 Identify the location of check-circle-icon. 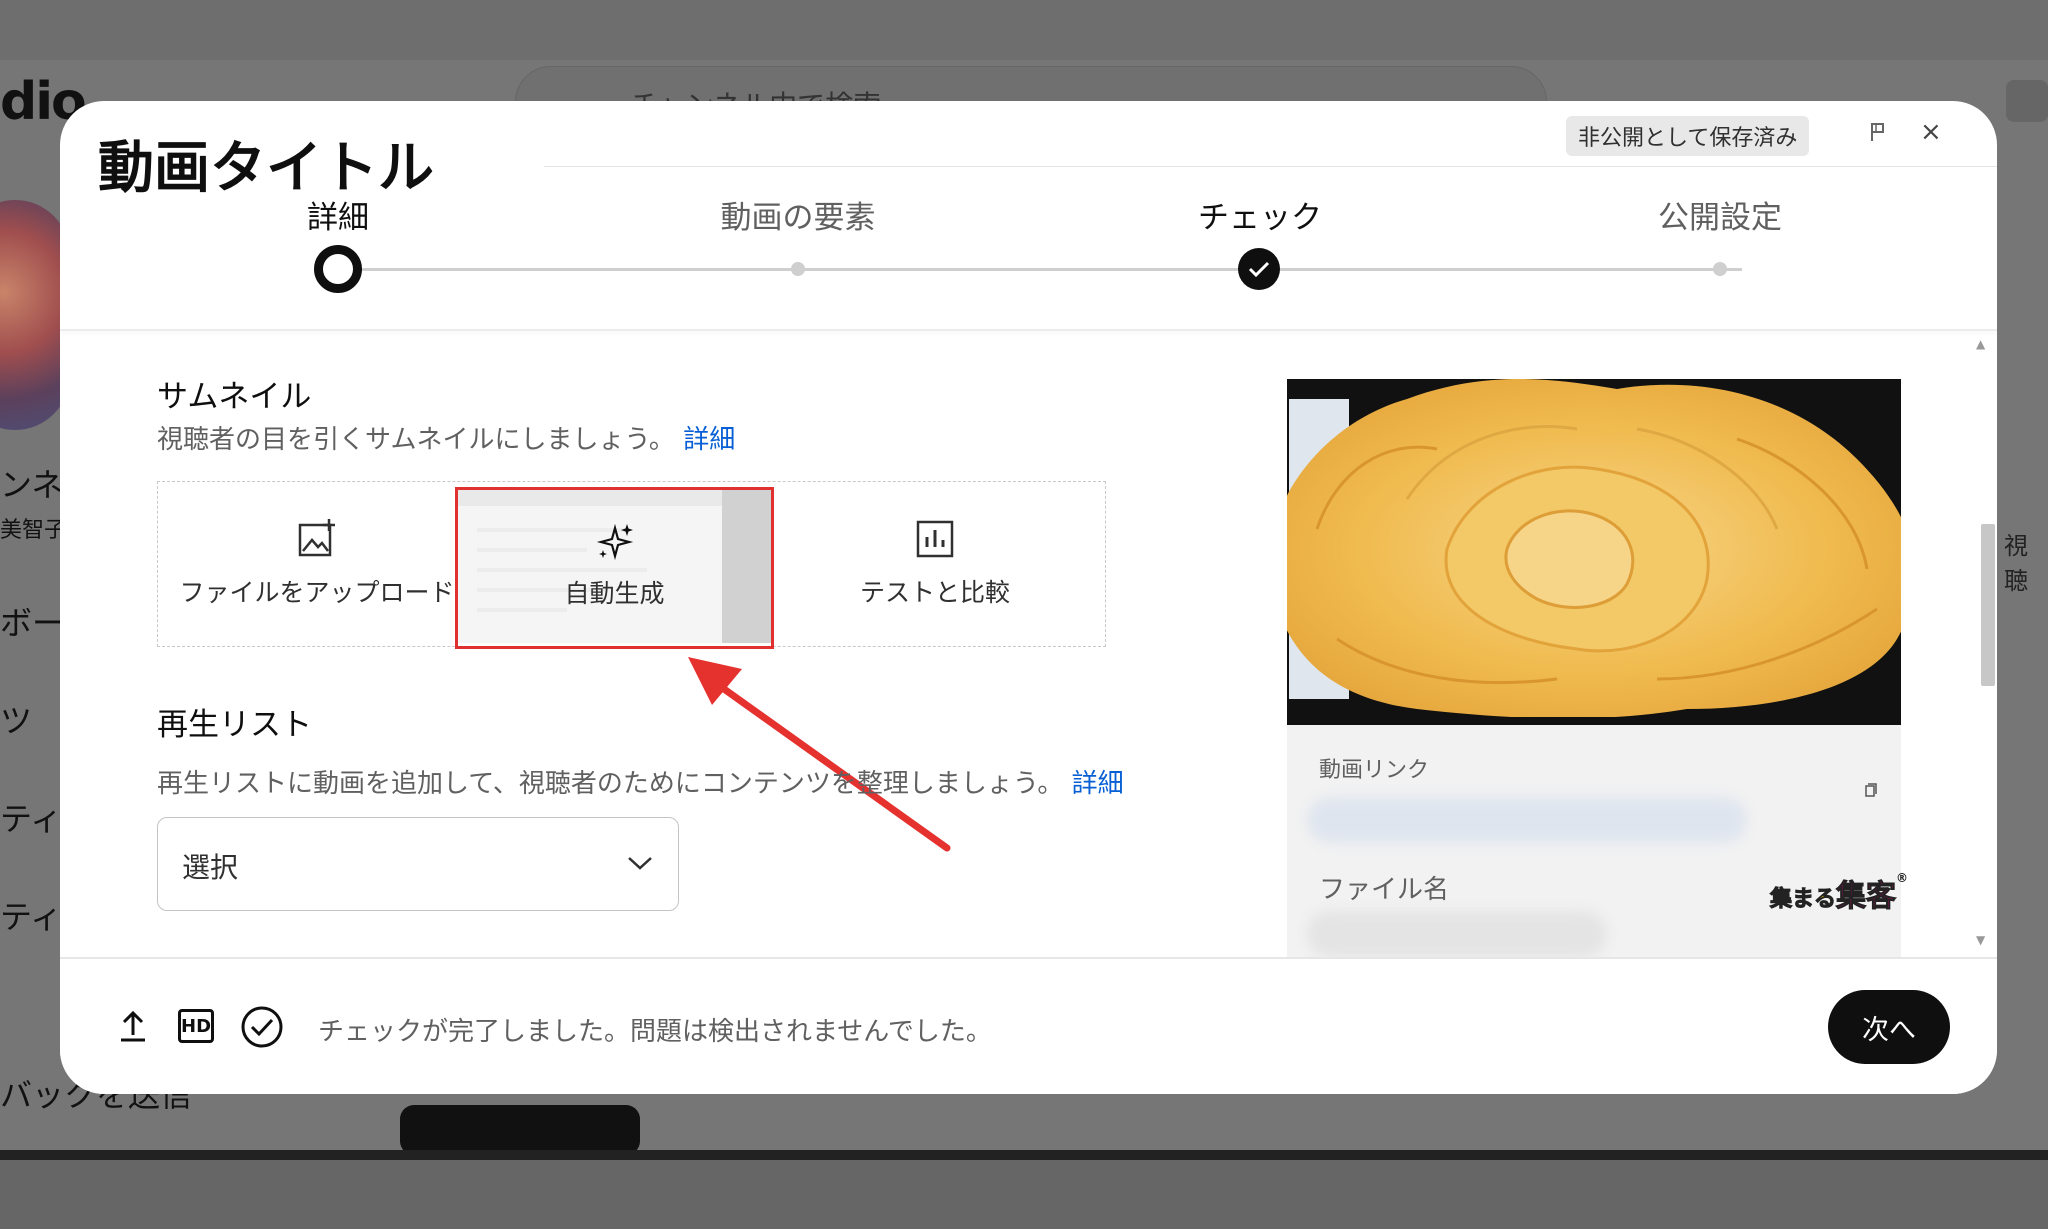
(262, 1027).